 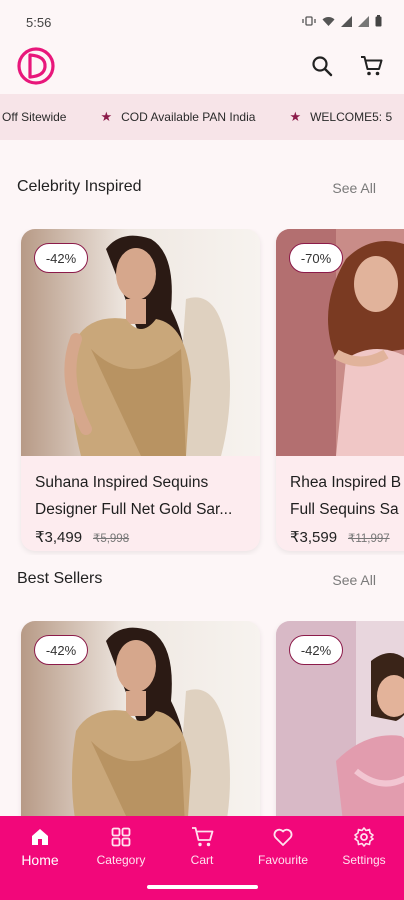 I want to click on product-mrp: ₹5,998, so click(x=111, y=539).